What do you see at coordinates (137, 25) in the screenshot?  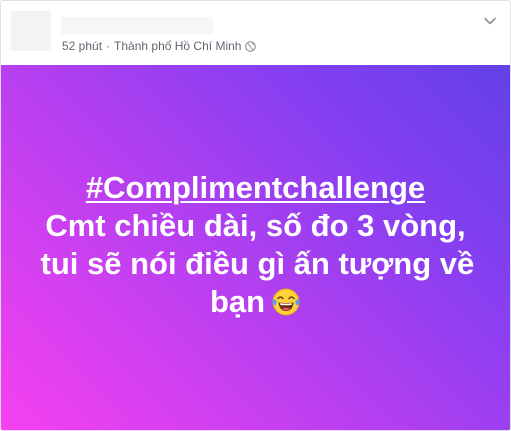 I see `author-name-redacted` at bounding box center [137, 25].